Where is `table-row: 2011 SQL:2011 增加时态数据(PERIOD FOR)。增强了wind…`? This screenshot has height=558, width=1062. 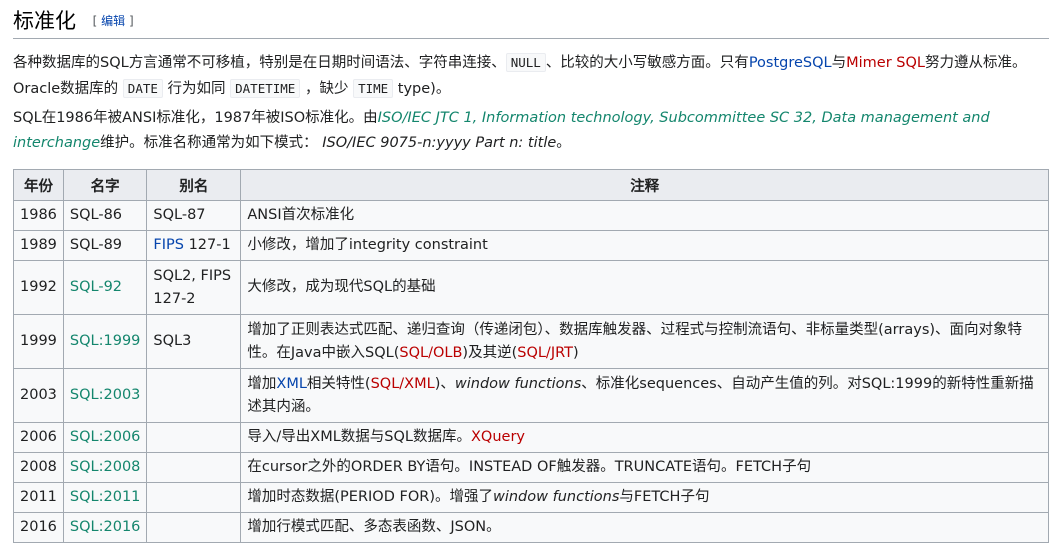
table-row: 2011 SQL:2011 增加时态数据(PERIOD FOR)。增强了wind… is located at coordinates (531, 497).